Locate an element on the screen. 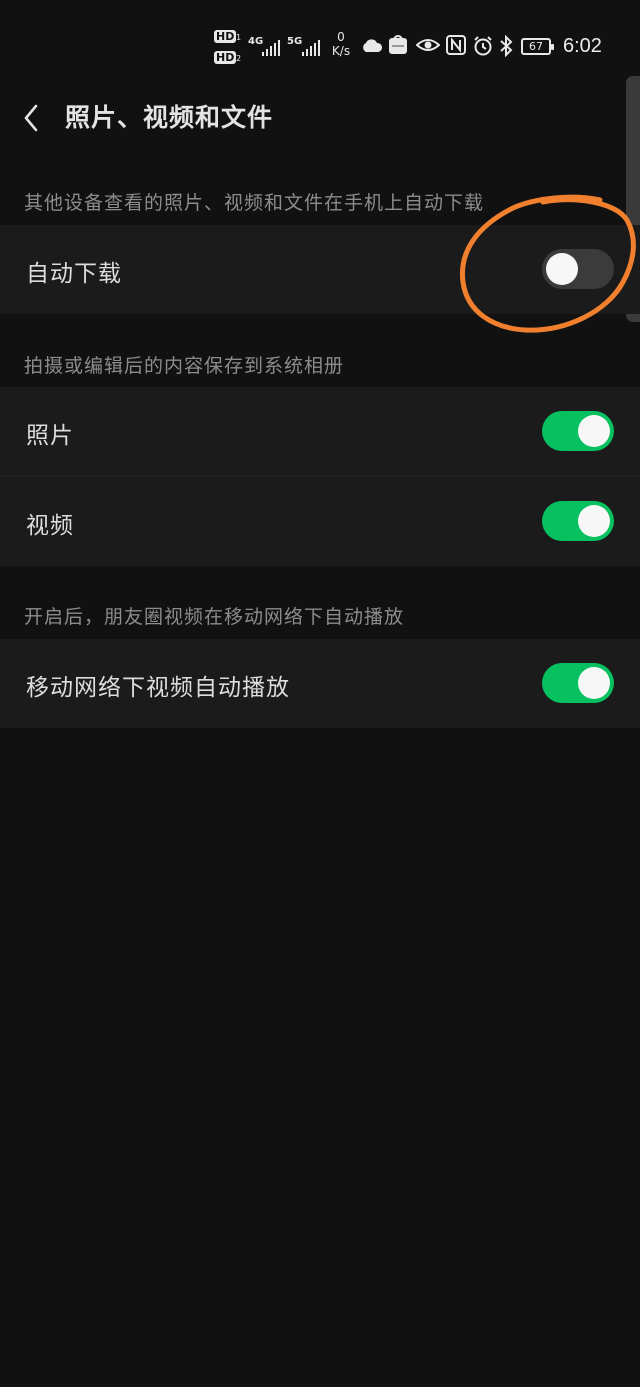 This screenshot has width=640, height=1387. alarm-icon is located at coordinates (483, 46).